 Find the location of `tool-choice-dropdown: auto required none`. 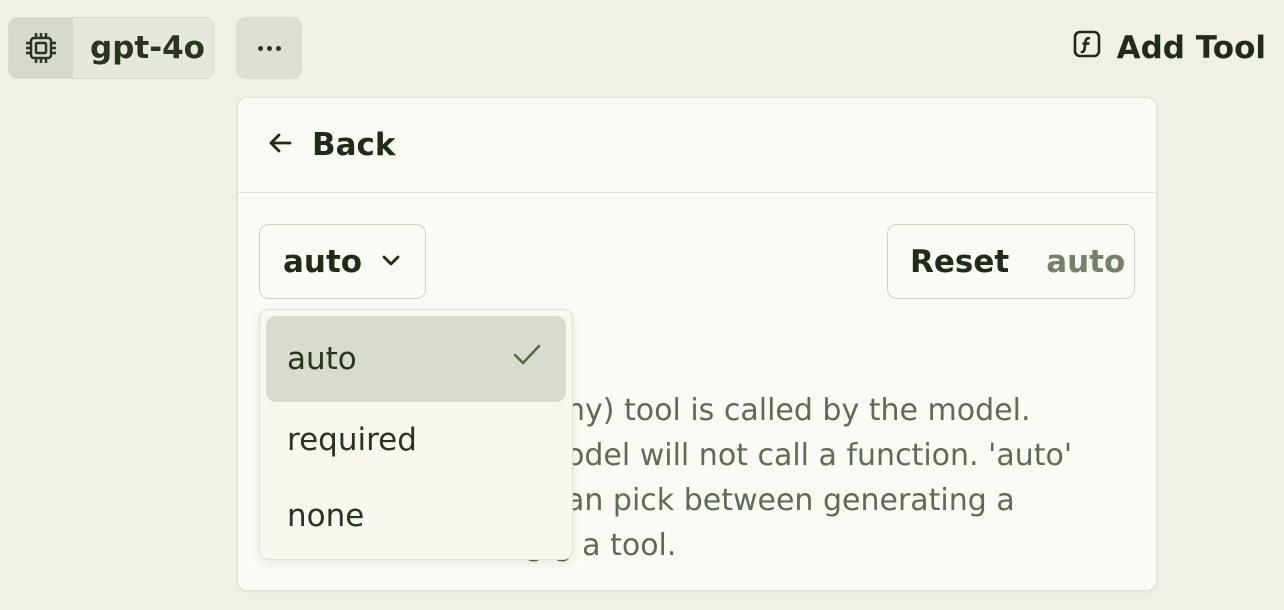

tool-choice-dropdown: auto required none is located at coordinates (416, 434).